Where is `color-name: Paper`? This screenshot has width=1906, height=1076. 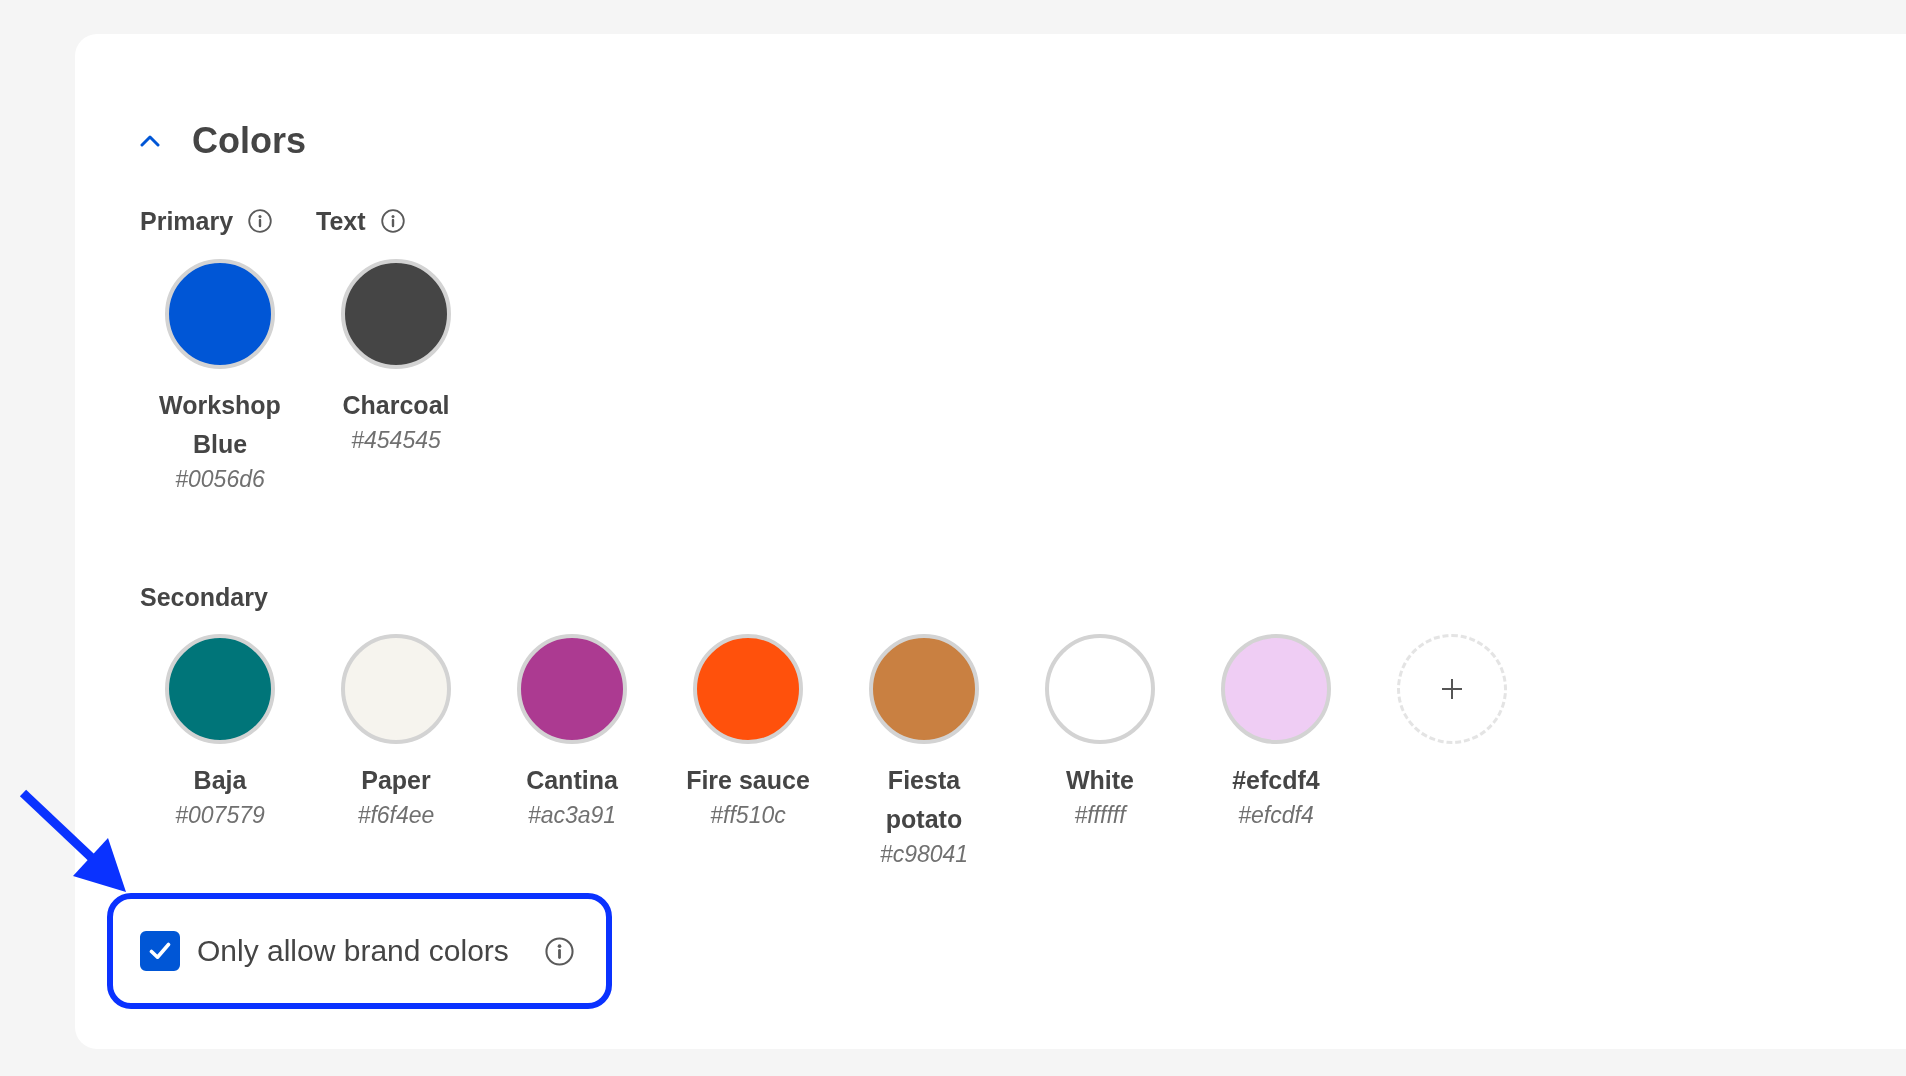
color-name: Paper is located at coordinates (396, 780).